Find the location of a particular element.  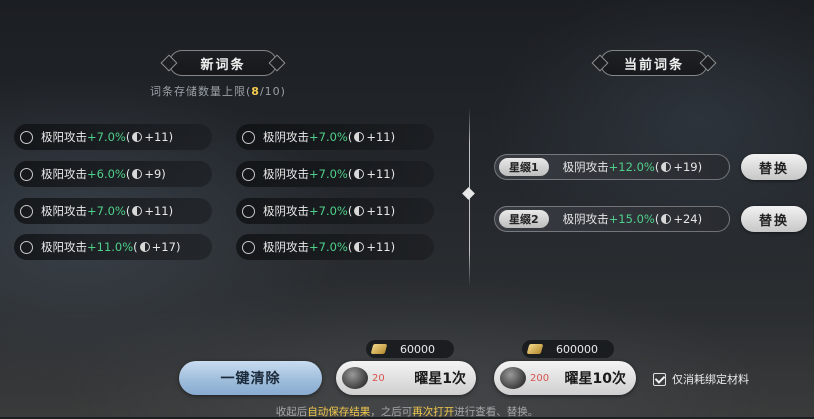

current-affix-title-text: 当前词条 is located at coordinates (653, 65).